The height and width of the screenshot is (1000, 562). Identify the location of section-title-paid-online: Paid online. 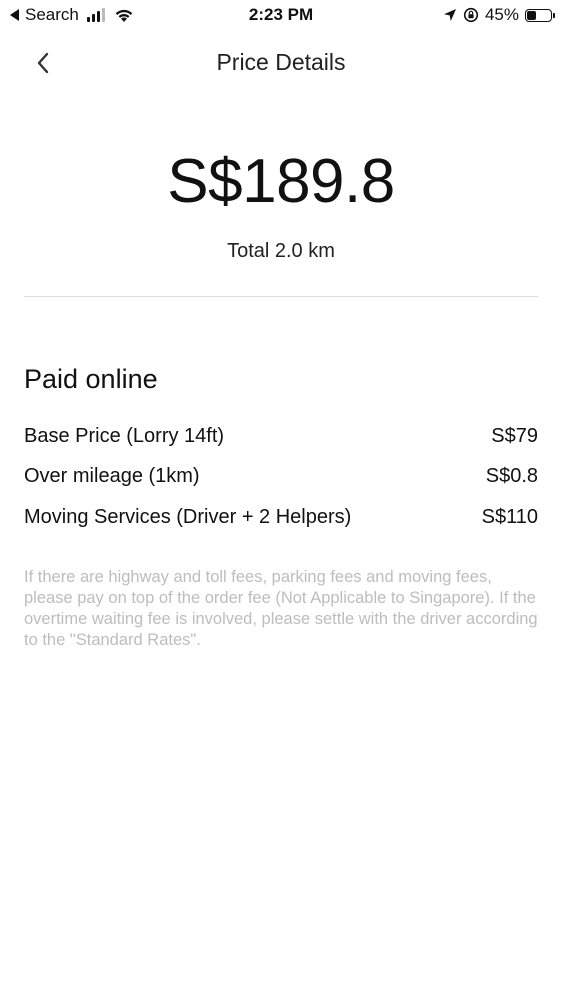
(91, 379).